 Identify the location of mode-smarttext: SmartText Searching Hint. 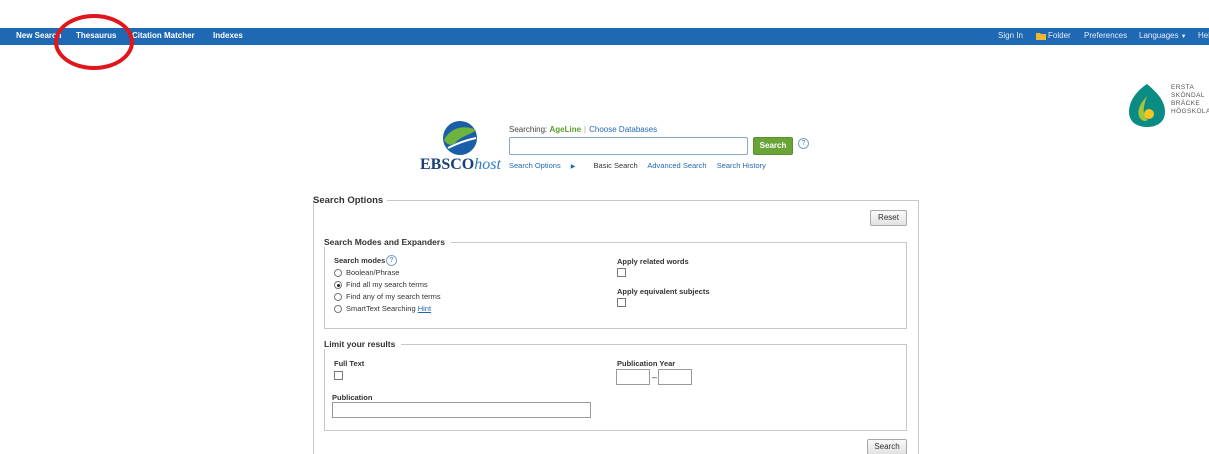
(382, 309).